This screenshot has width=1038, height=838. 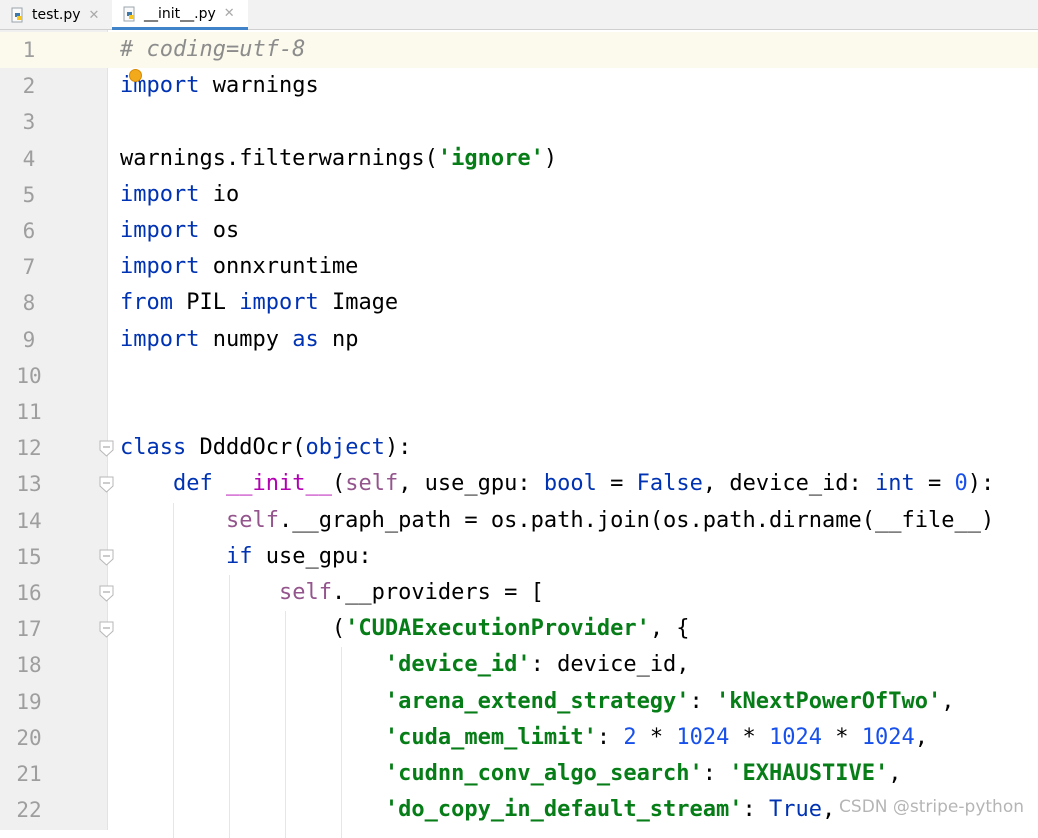 I want to click on tab-label: __init__.py, so click(x=180, y=13).